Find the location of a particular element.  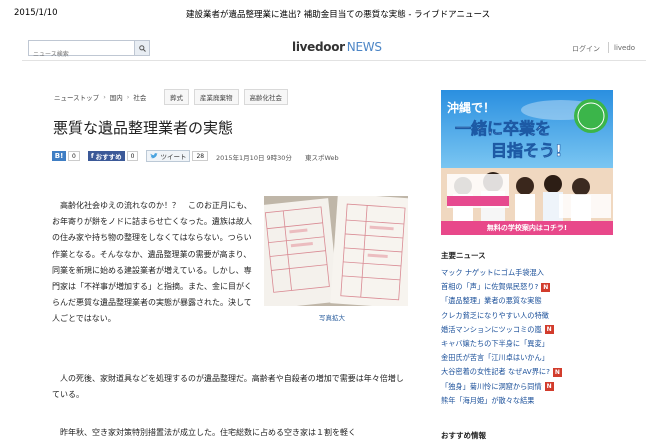

article-photo is located at coordinates (336, 251).